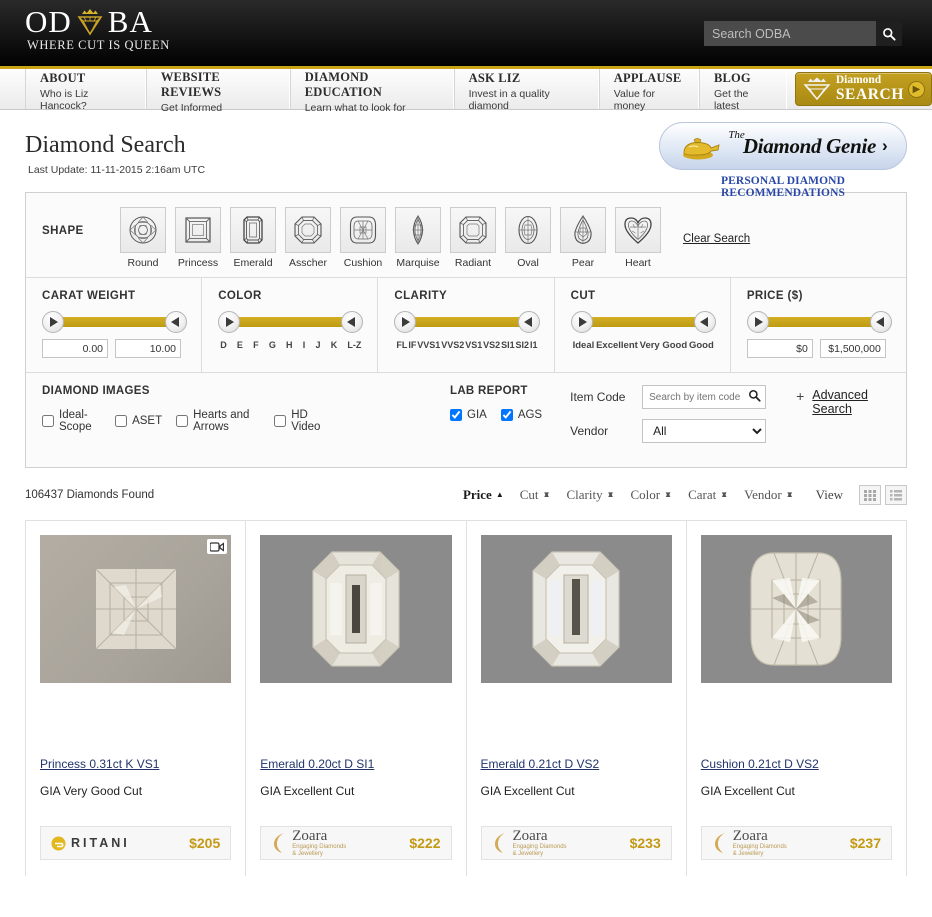 The image size is (932, 917). I want to click on header-search, so click(803, 33).